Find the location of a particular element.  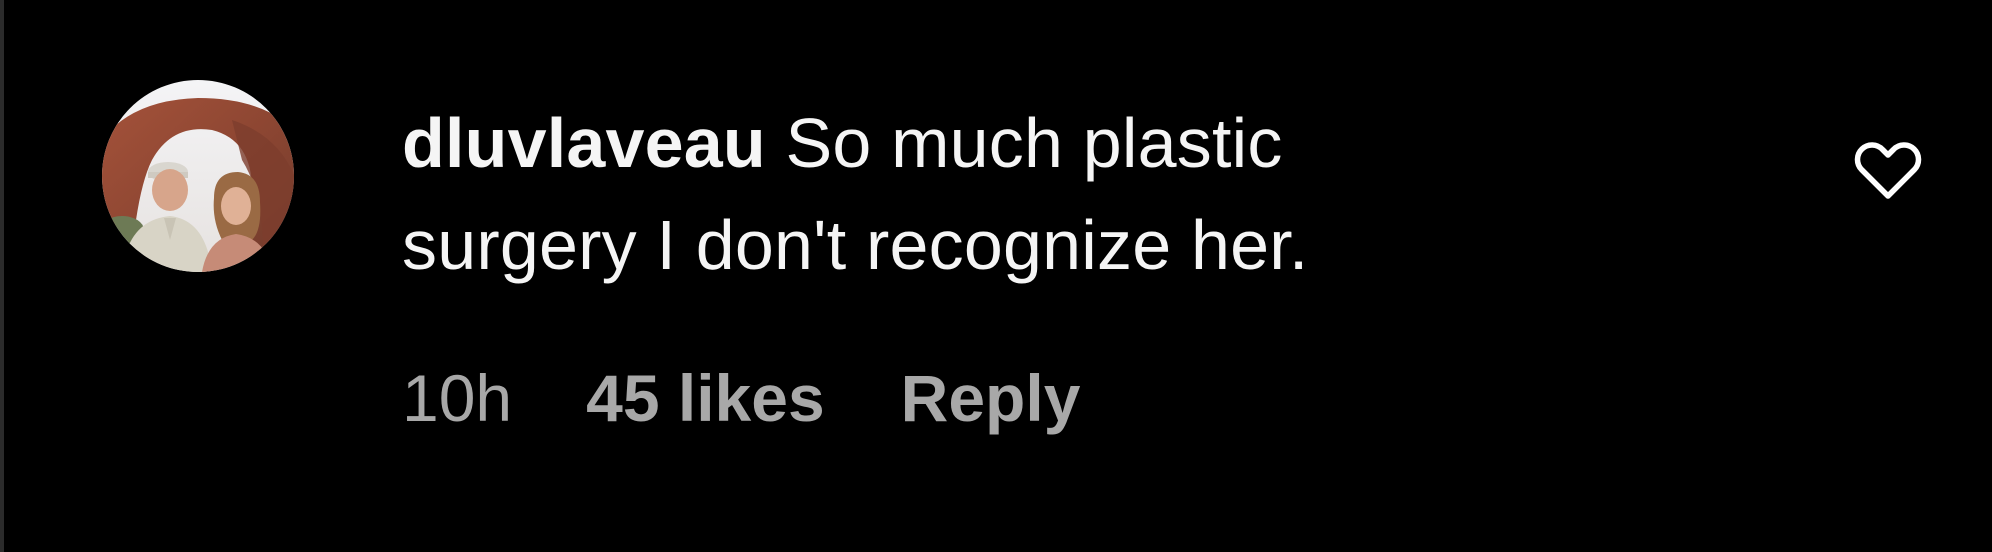

like-button is located at coordinates (1888, 169).